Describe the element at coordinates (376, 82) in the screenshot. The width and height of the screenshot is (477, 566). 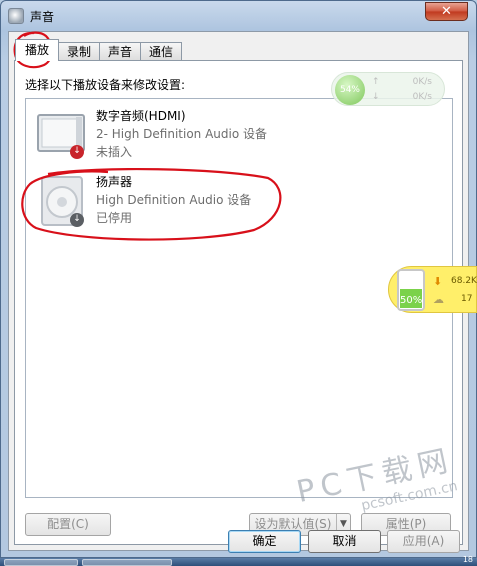
I see `up-arrow-icon: ↑` at that location.